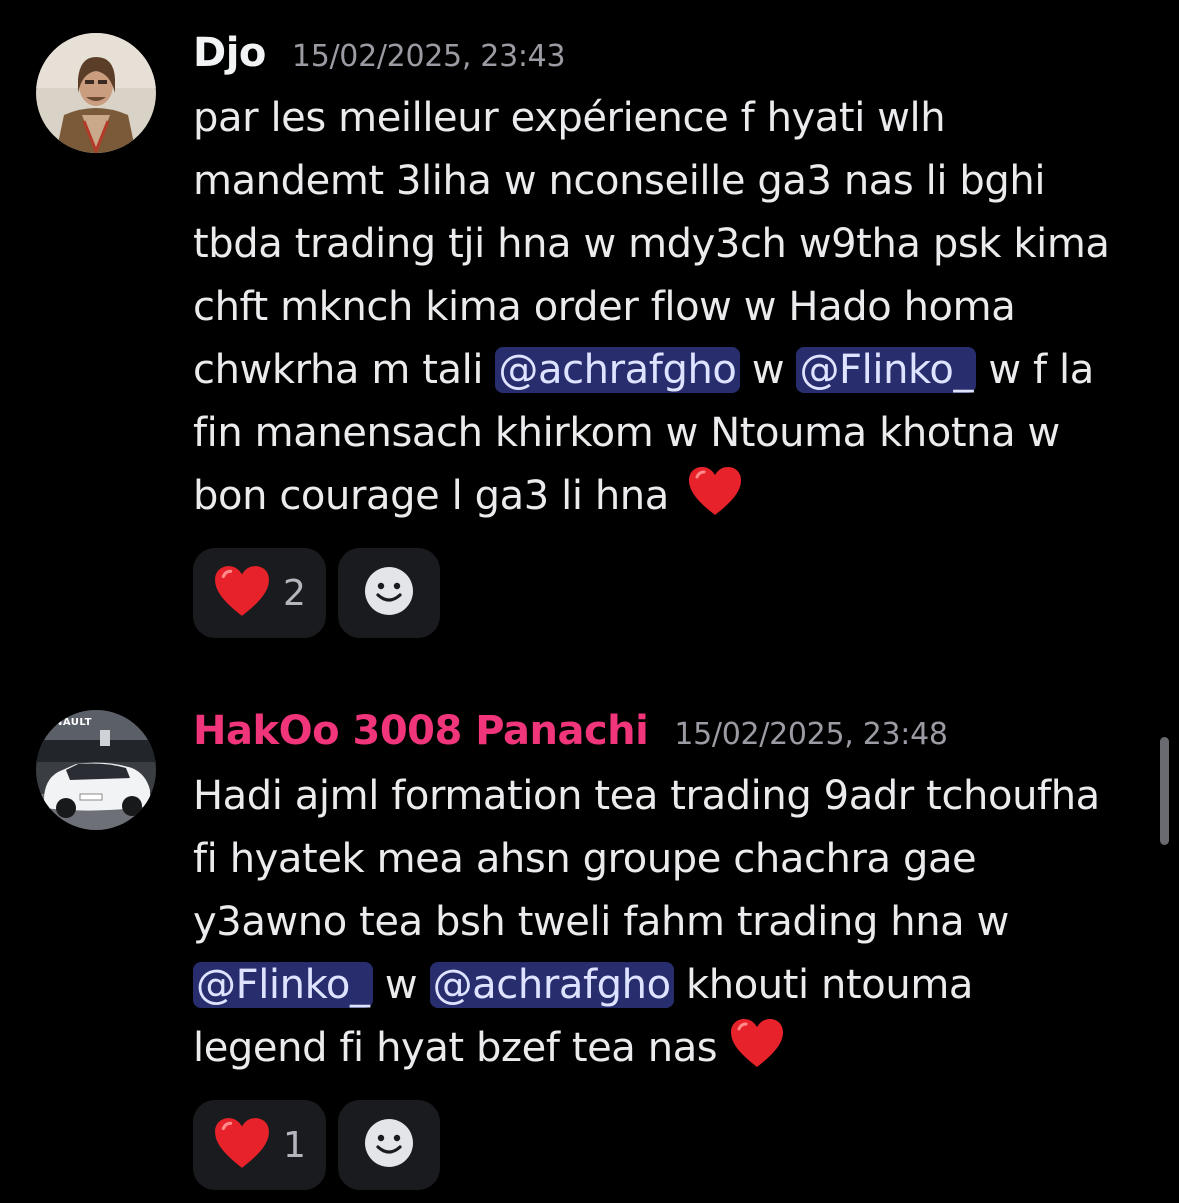  Describe the element at coordinates (673, 496) in the screenshot. I see `message-line: bon courage l ga3 li hna` at that location.